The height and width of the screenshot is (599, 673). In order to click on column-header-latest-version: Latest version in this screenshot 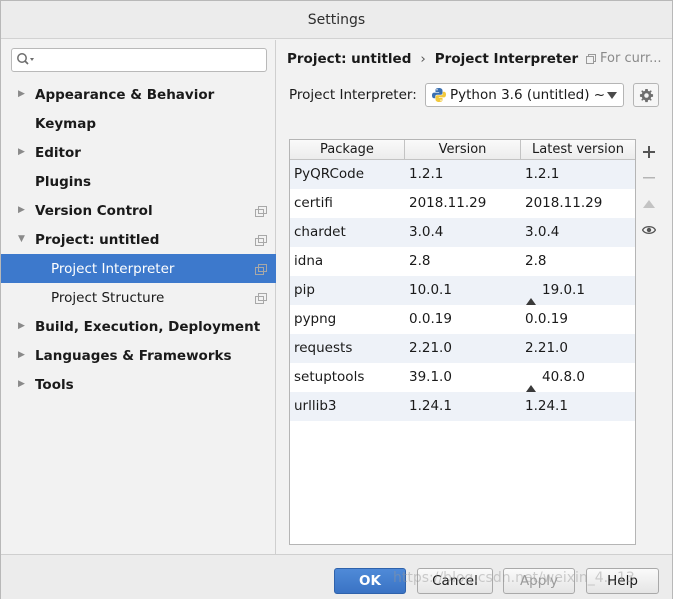, I will do `click(578, 150)`.